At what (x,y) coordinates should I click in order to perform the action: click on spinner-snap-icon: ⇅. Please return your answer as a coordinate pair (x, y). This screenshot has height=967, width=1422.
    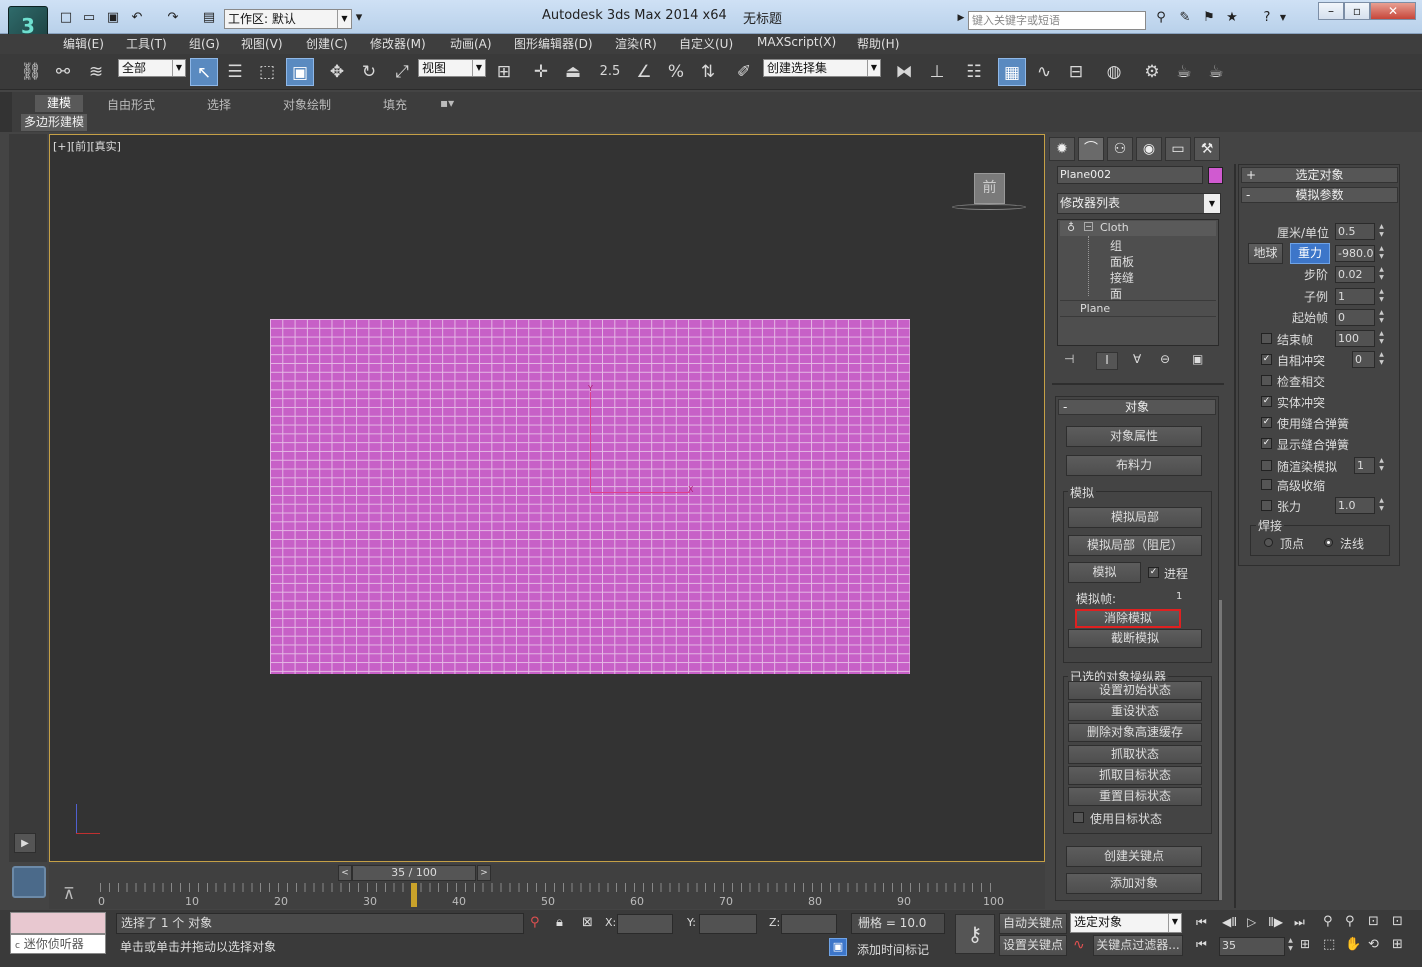
    Looking at the image, I should click on (708, 72).